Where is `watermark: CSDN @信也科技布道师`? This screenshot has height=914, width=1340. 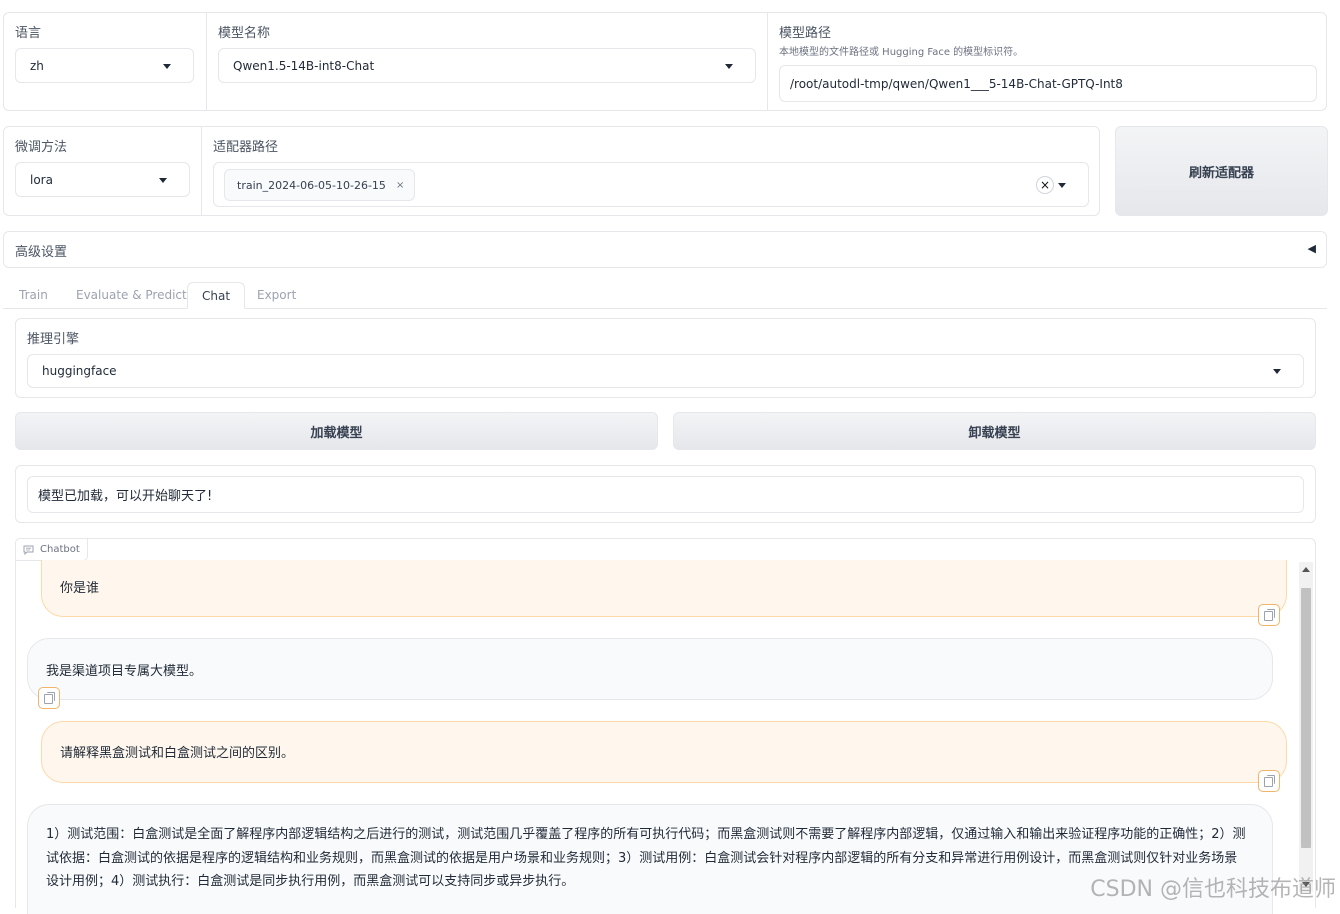
watermark: CSDN @信也科技布道师 is located at coordinates (1213, 889).